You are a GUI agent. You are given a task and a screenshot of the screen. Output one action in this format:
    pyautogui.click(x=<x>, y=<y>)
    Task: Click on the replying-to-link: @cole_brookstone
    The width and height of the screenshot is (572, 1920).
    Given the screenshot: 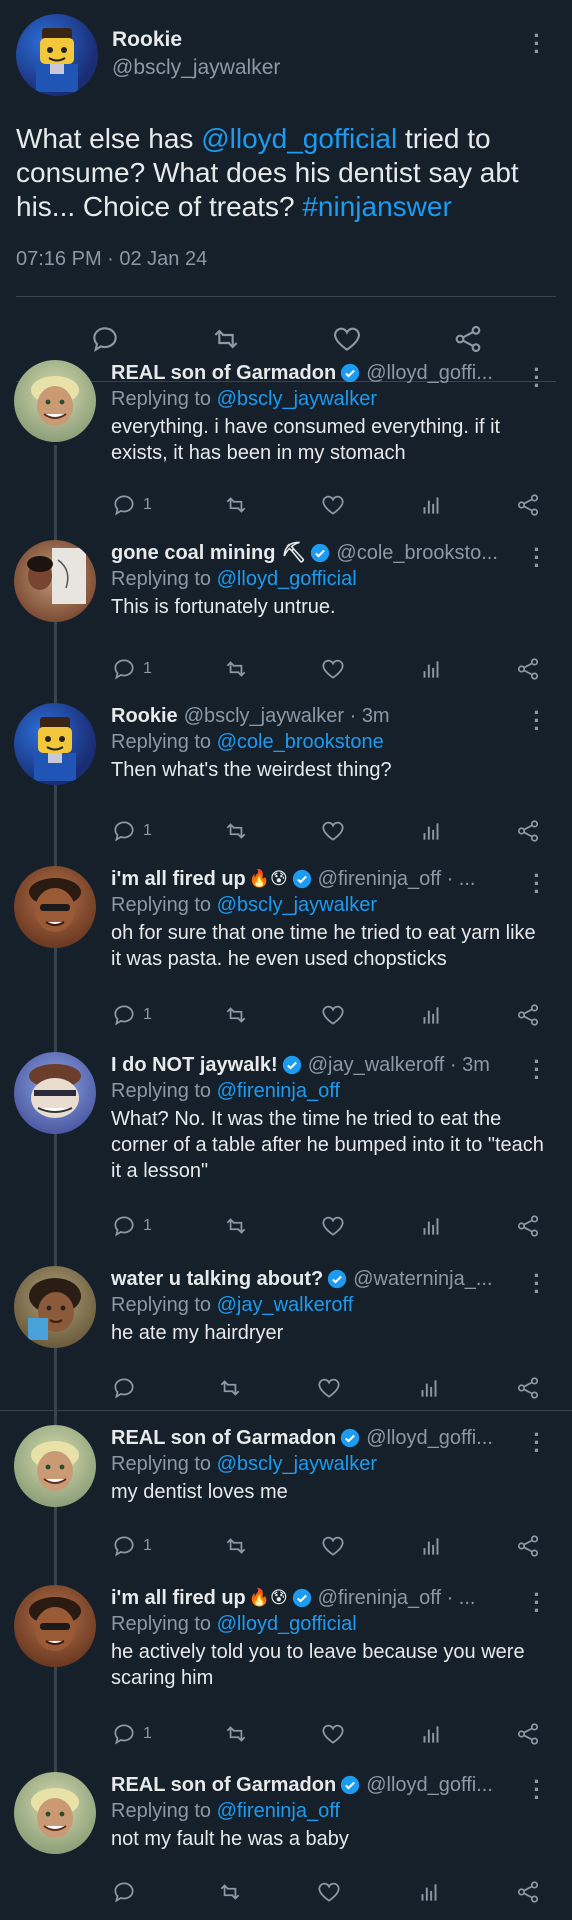 What is the action you would take?
    pyautogui.click(x=300, y=742)
    